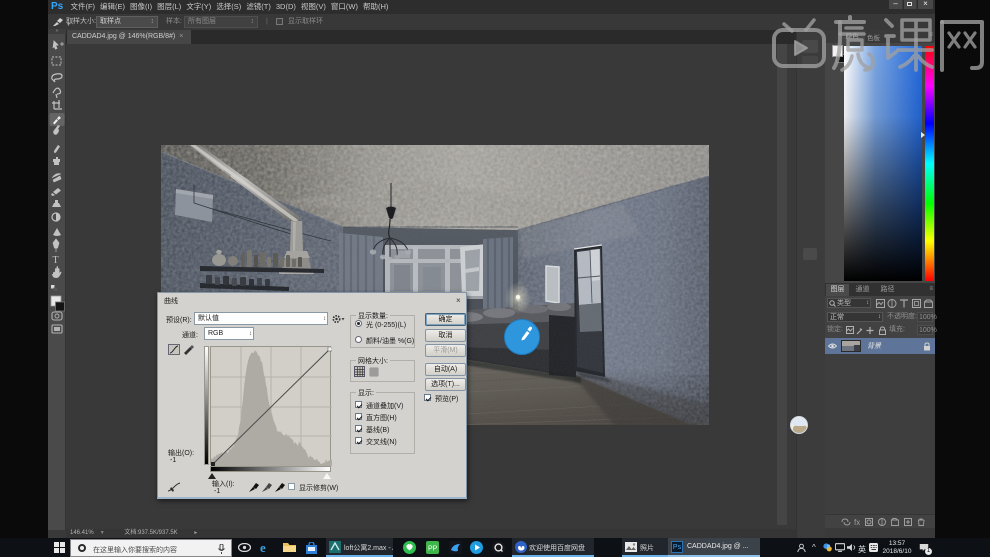 The image size is (990, 557). Describe the element at coordinates (56, 260) in the screenshot. I see `svg-text: T` at that location.